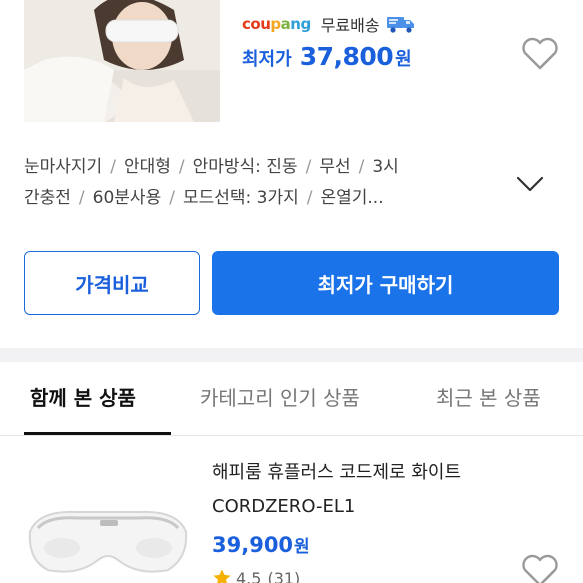 The image size is (583, 583). What do you see at coordinates (63, 167) in the screenshot?
I see `spec-item: 눈마사지기` at bounding box center [63, 167].